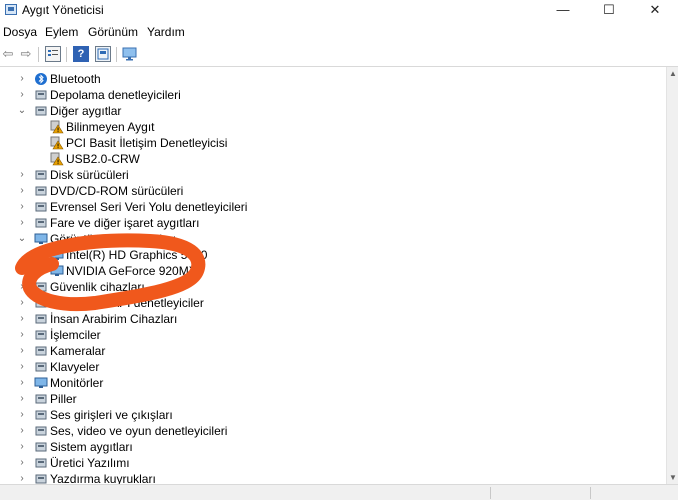 Image resolution: width=678 pixels, height=500 pixels. I want to click on tree-item-label: NVIDIA GeForce 920MX, so click(131, 271).